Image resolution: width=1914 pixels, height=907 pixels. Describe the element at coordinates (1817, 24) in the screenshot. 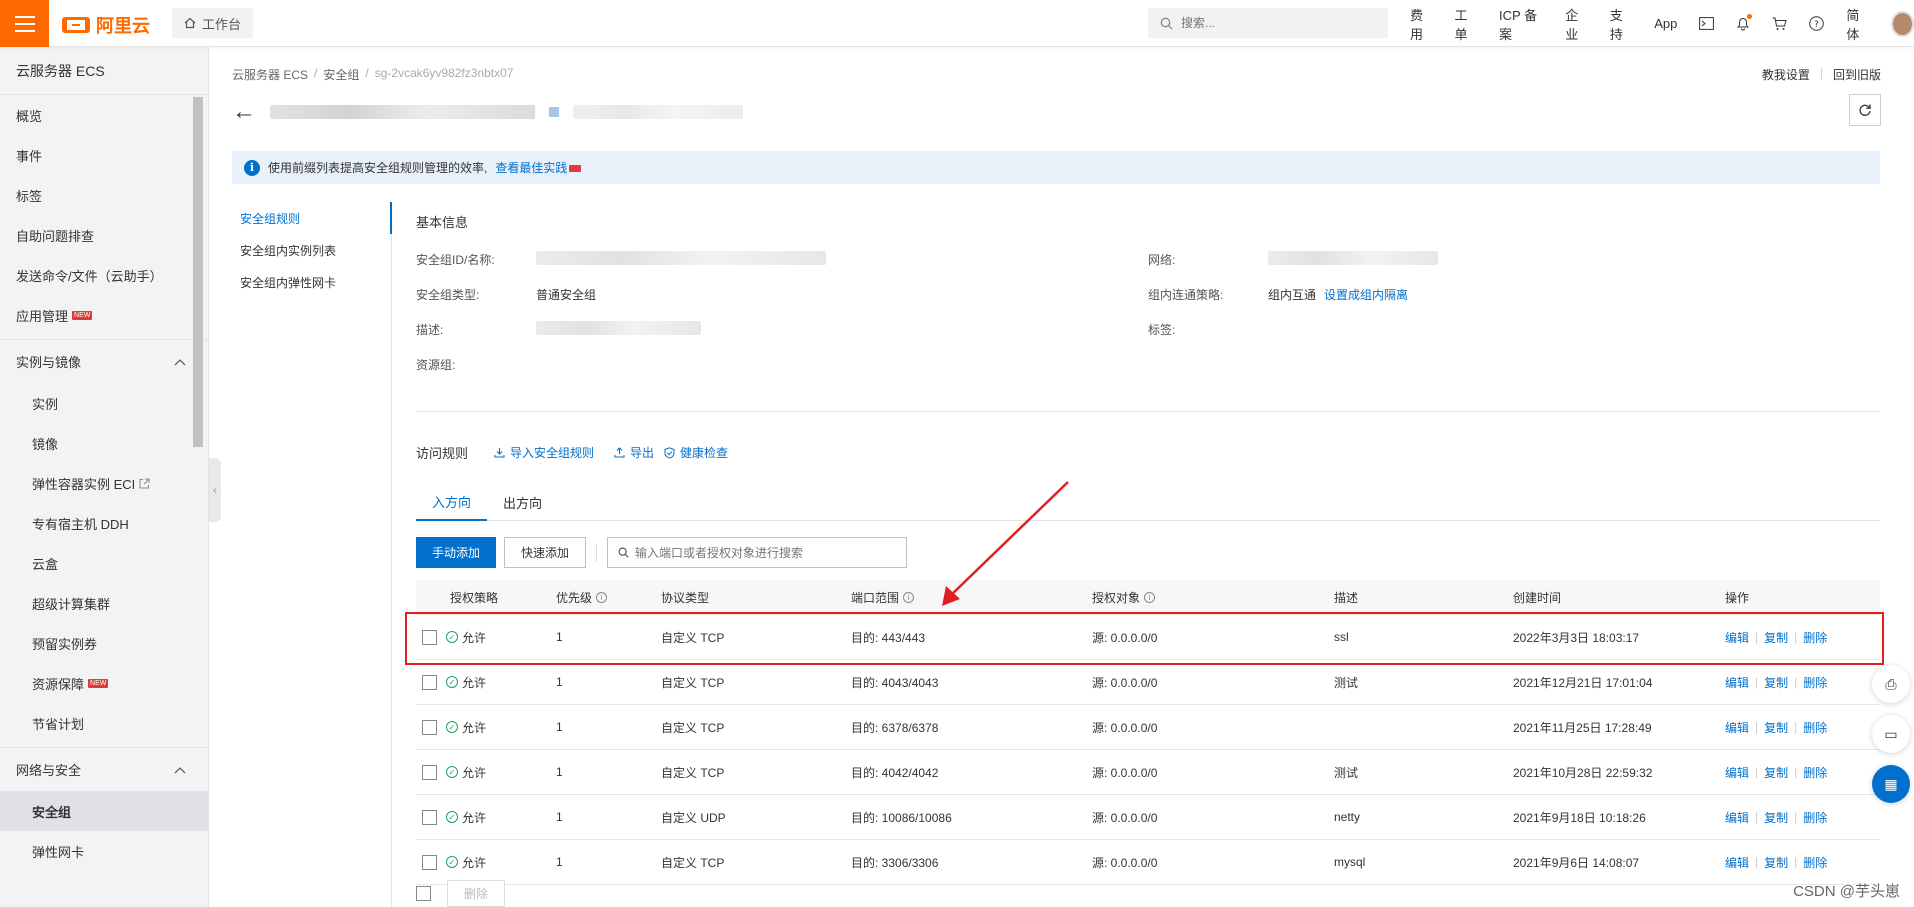

I see `help-icon: ?` at that location.